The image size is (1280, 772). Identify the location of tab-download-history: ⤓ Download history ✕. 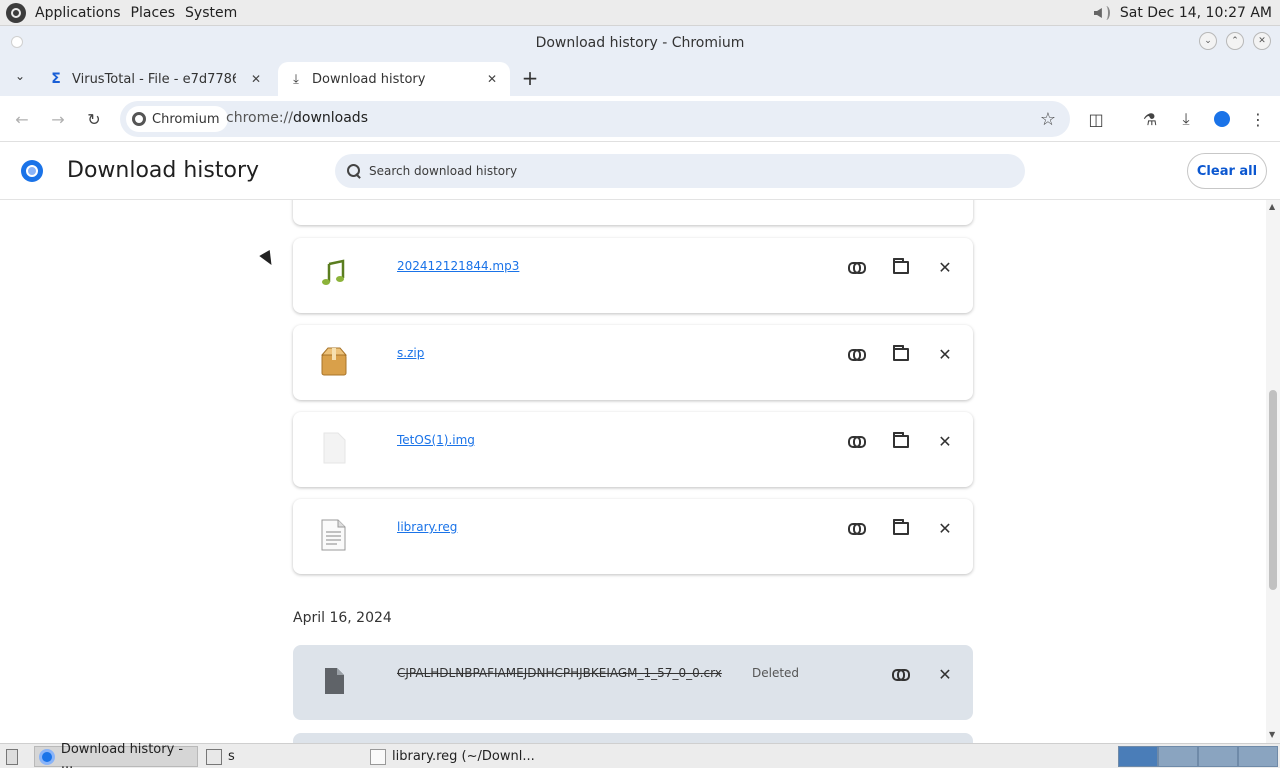
(394, 79).